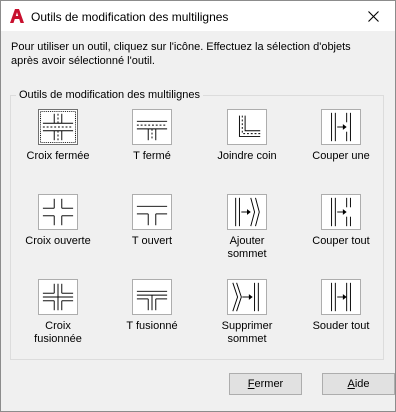 The height and width of the screenshot is (412, 396). What do you see at coordinates (247, 156) in the screenshot?
I see `tool-label: Joindre coin` at bounding box center [247, 156].